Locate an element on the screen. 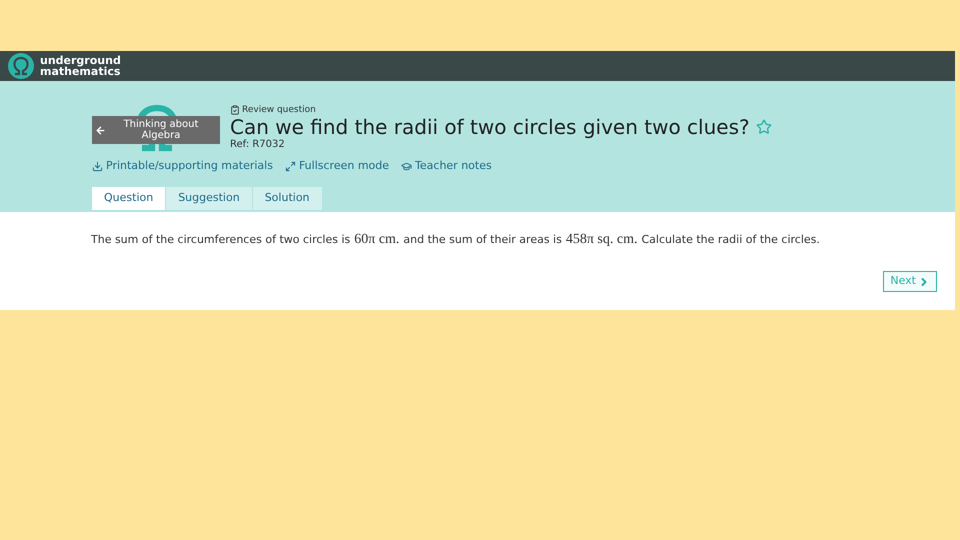 This screenshot has height=540, width=960. resource-link: Teacher notes is located at coordinates (446, 166).